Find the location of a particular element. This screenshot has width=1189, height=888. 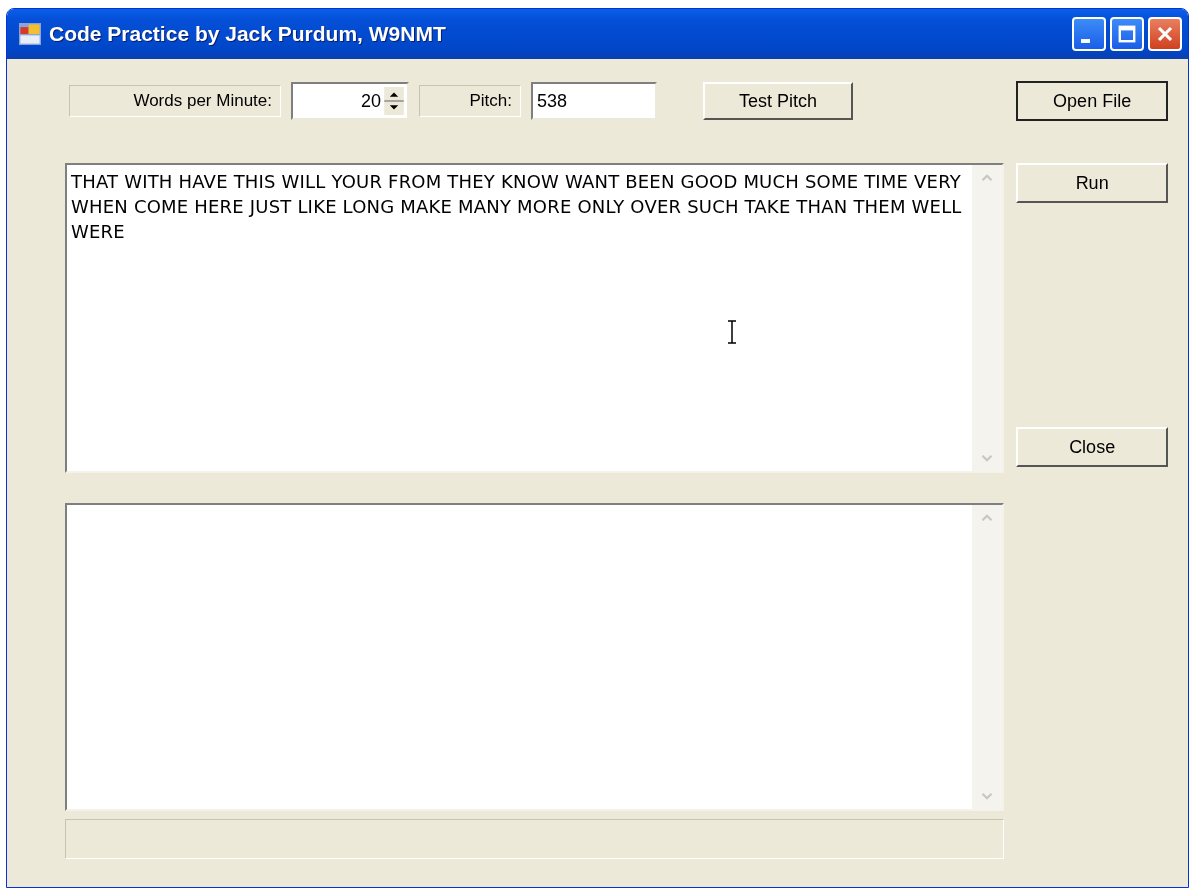

close-button: Close is located at coordinates (1092, 447).